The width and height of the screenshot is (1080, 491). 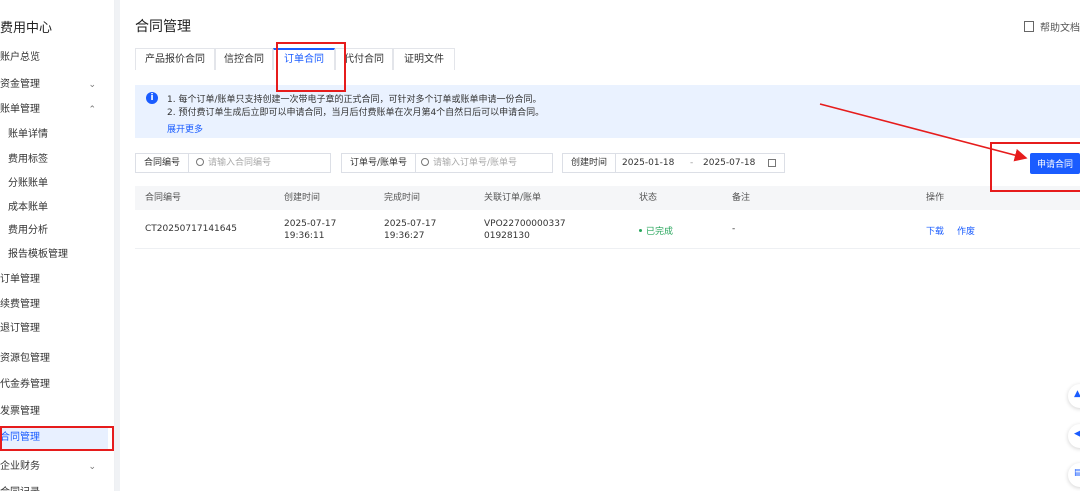 I want to click on sidebar-item-label: 续费管理, so click(x=20, y=304).